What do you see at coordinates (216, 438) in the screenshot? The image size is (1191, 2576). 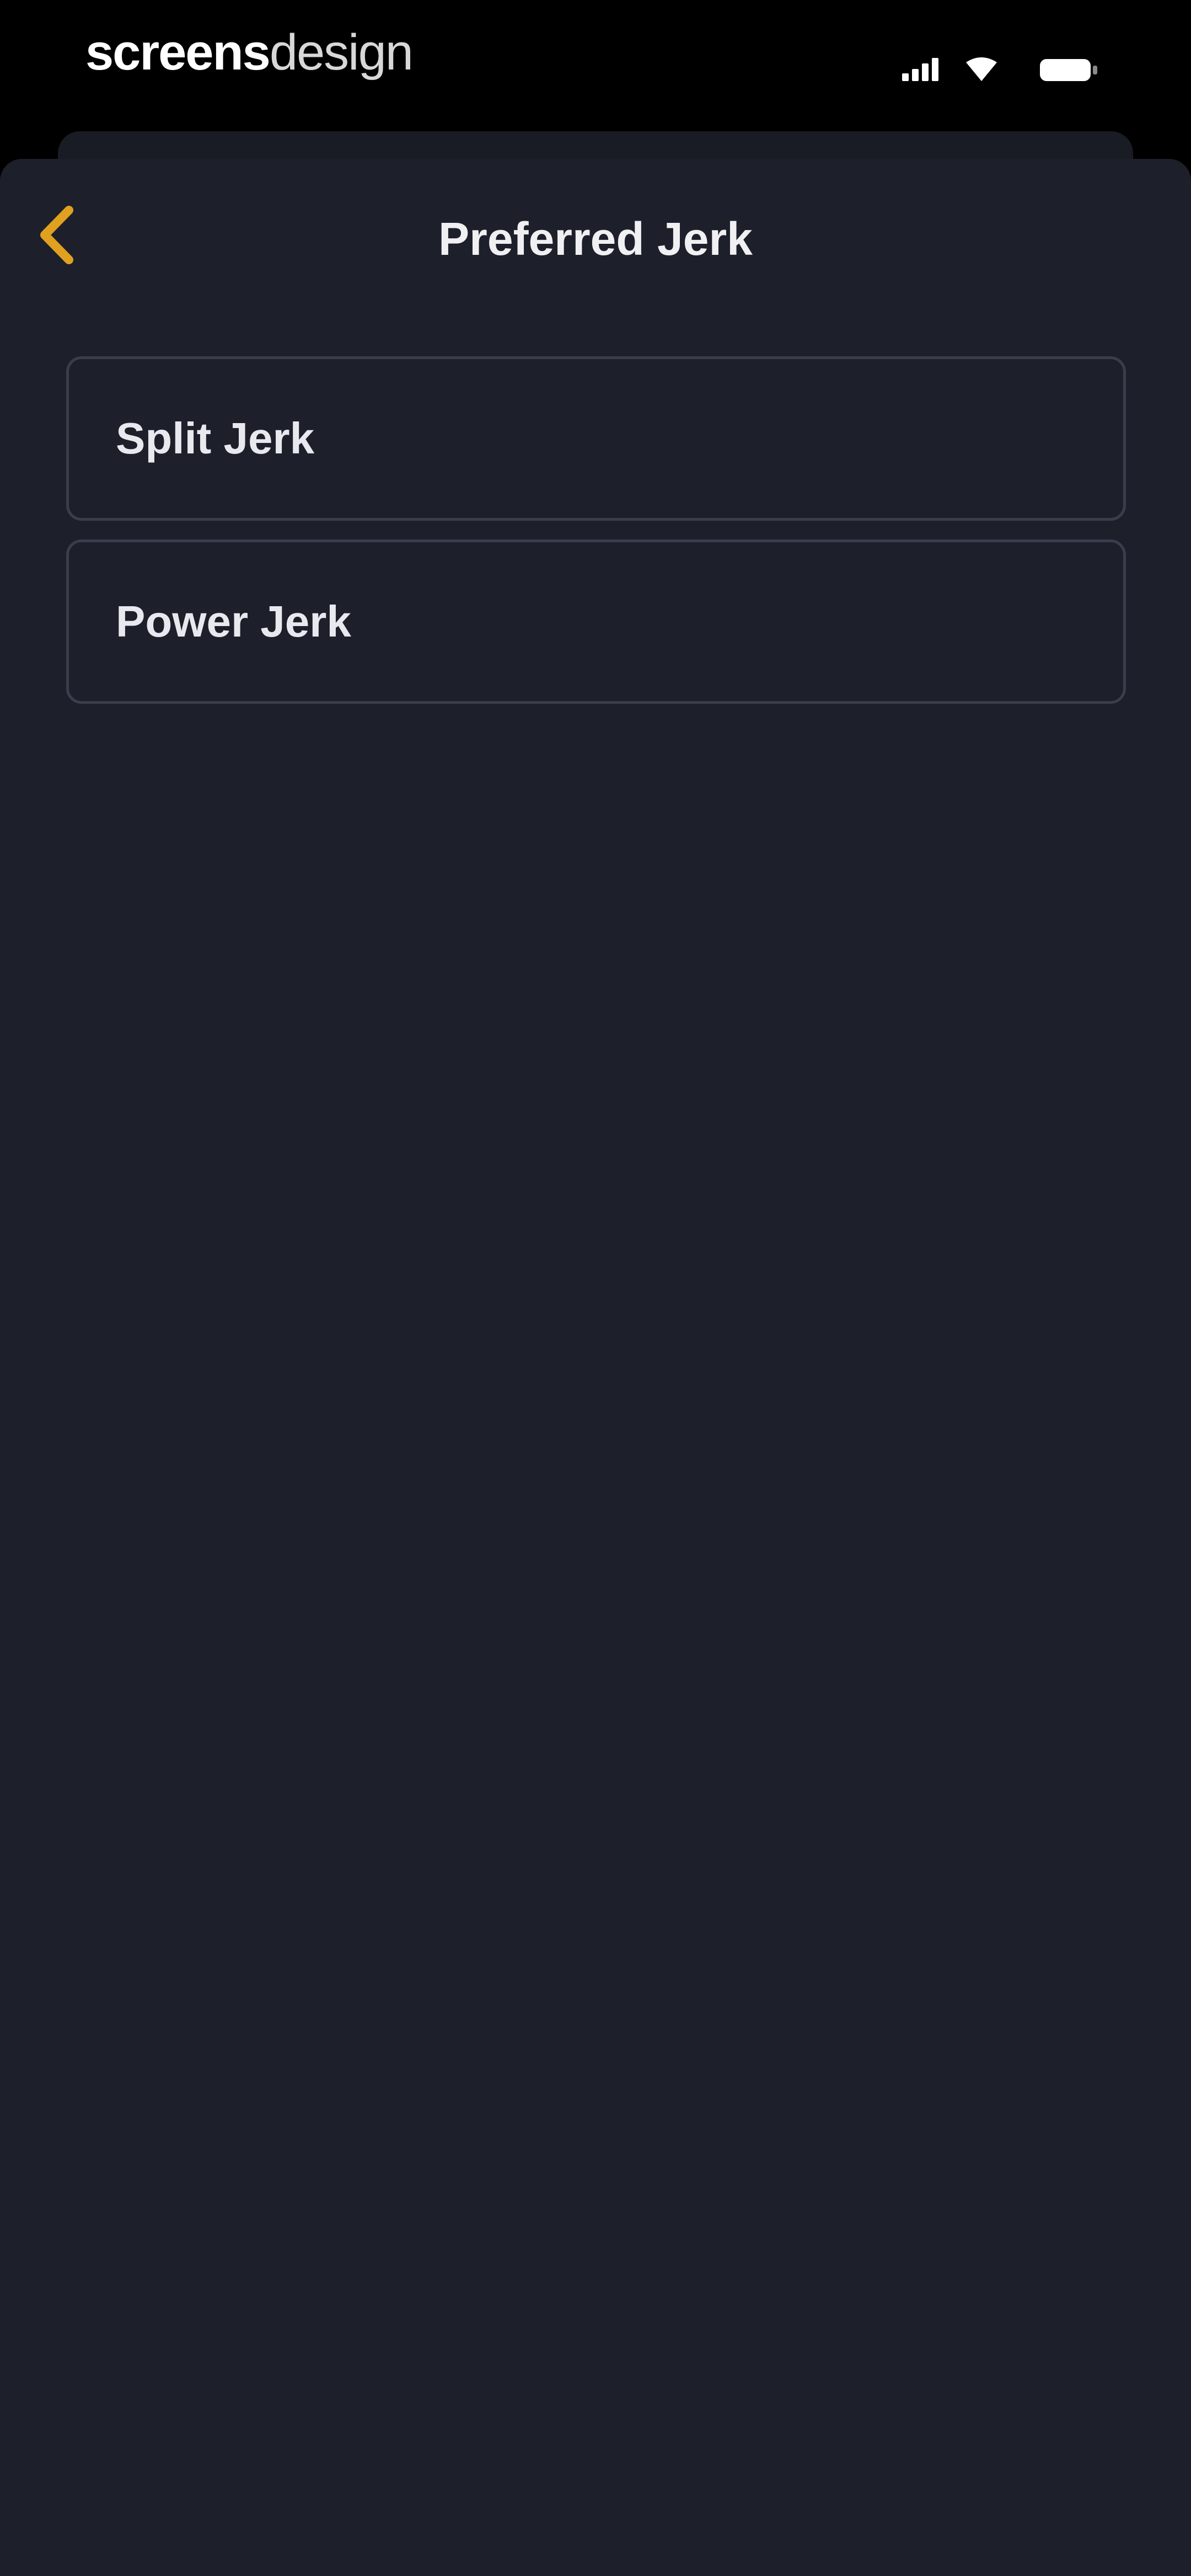 I see `option-label: Split Jerk` at bounding box center [216, 438].